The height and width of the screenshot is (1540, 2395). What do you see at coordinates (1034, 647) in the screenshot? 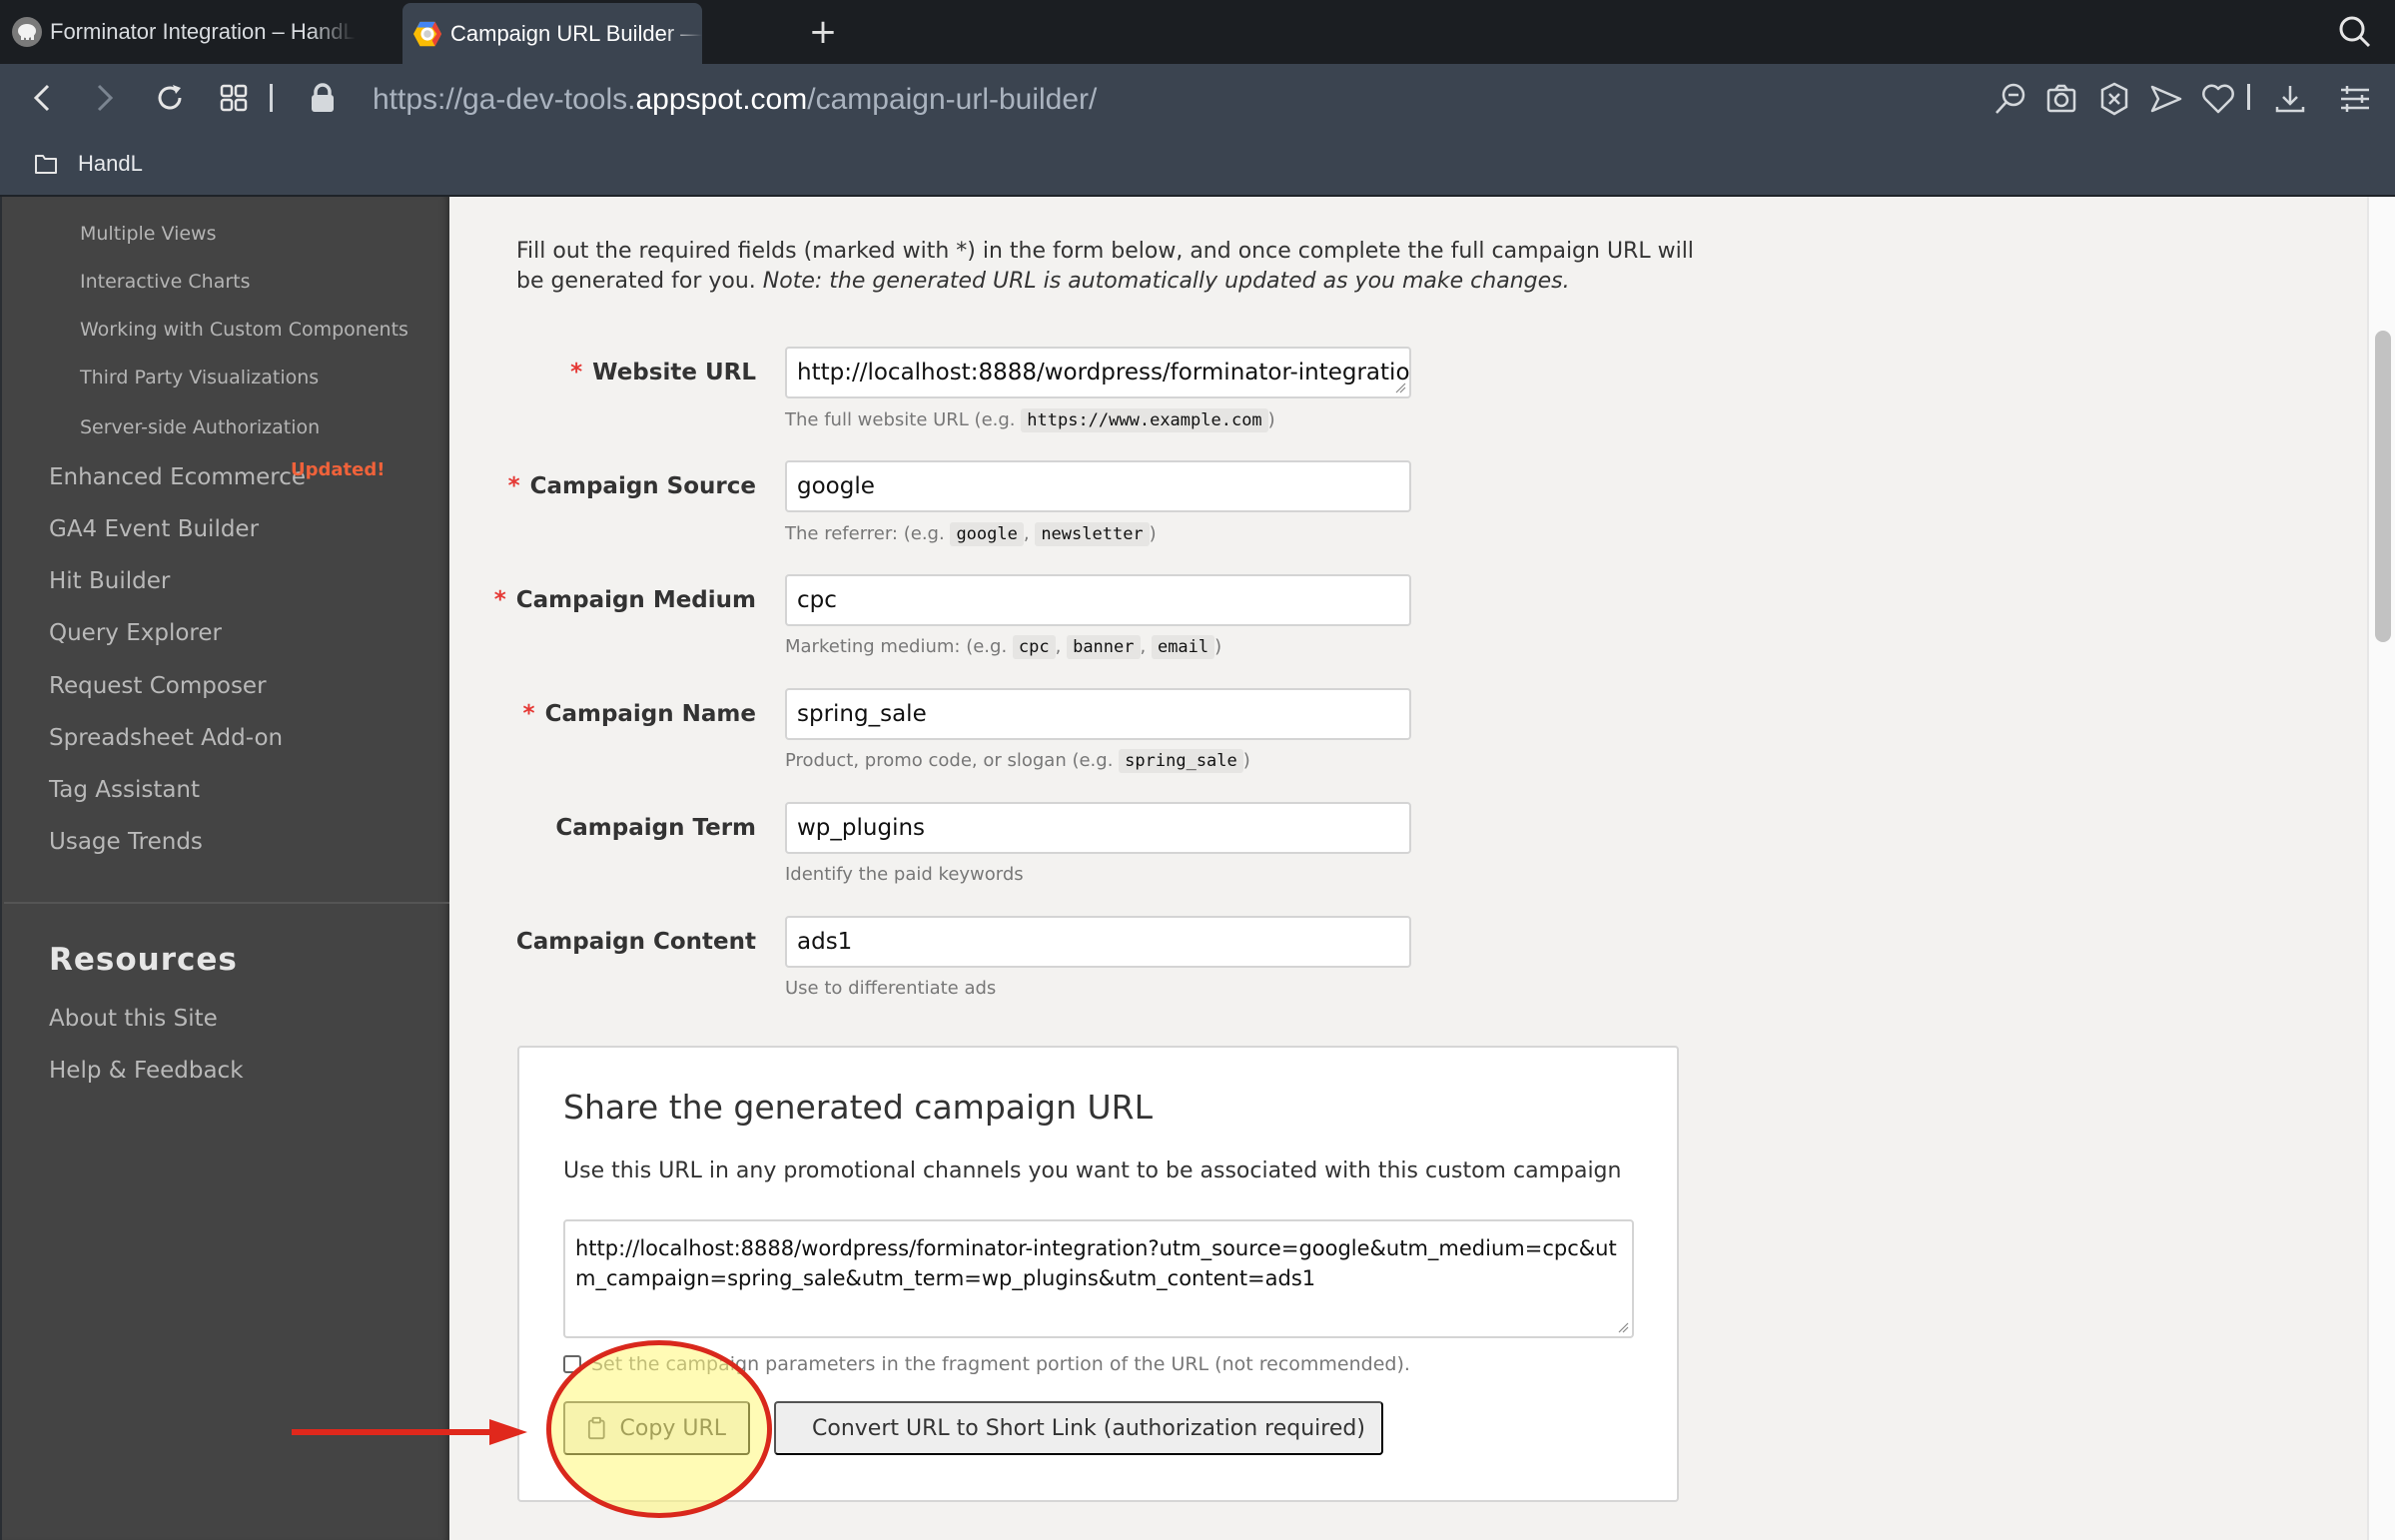
I see `example-code: cpc` at bounding box center [1034, 647].